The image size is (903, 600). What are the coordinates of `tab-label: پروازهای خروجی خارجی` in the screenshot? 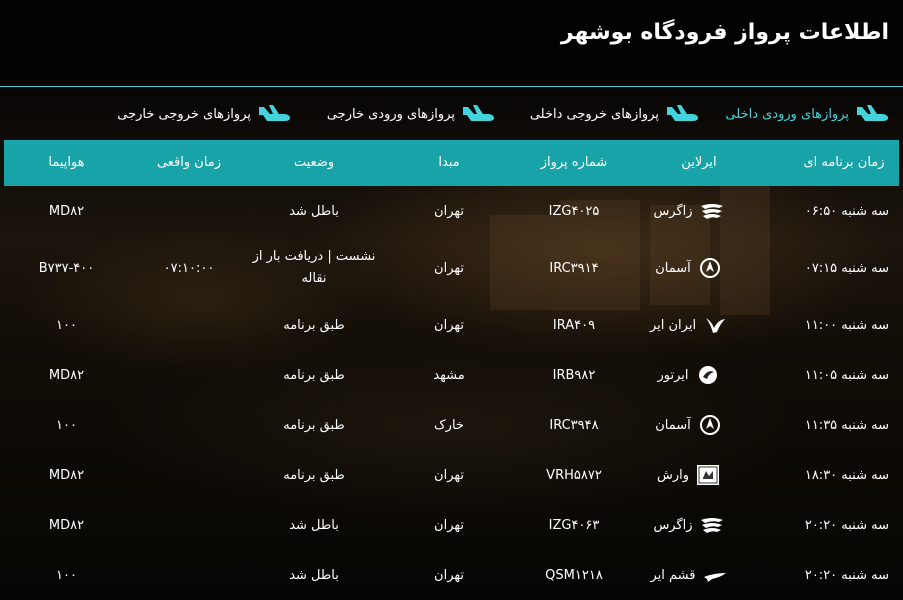 It's located at (184, 114).